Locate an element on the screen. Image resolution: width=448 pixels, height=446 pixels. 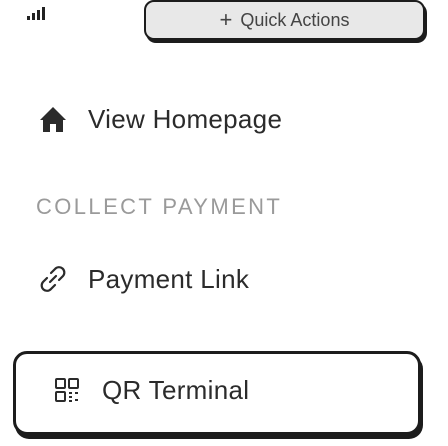
menu-item-payment-link: Payment Link is located at coordinates (142, 279).